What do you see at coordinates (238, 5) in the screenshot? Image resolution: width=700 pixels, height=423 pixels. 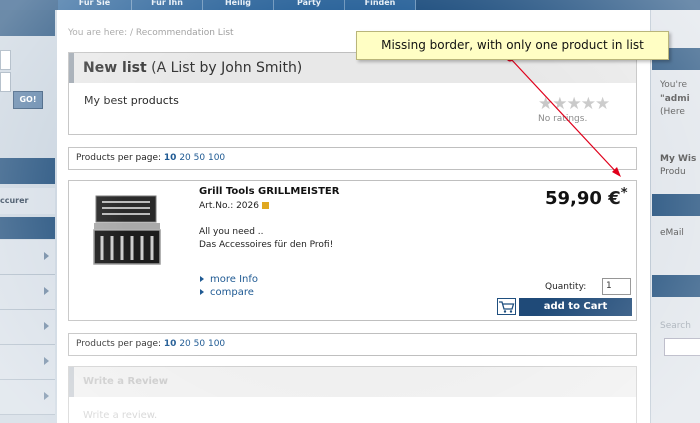 I see `nav-tab-3: Heilig` at bounding box center [238, 5].